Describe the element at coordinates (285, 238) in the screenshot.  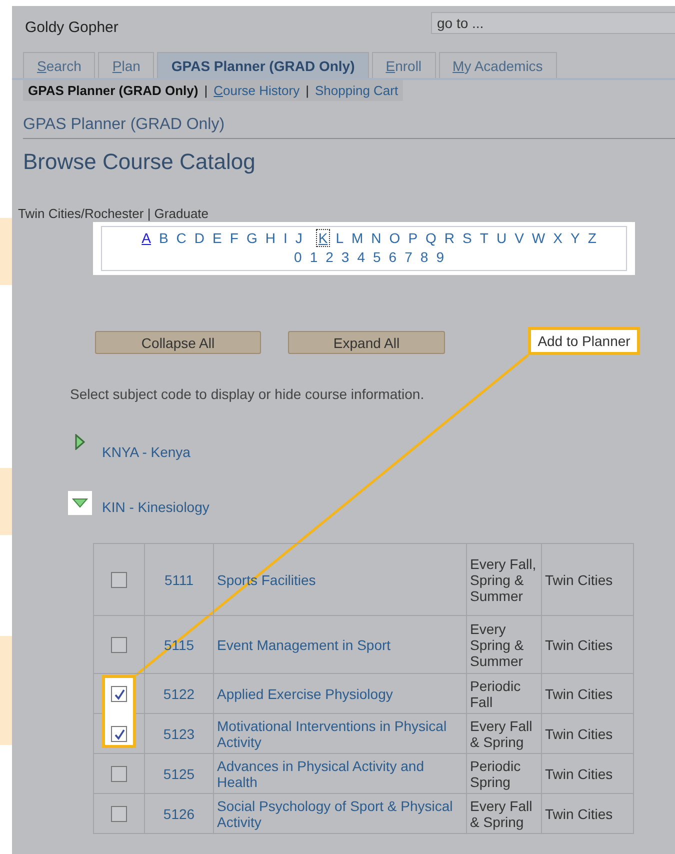
I see `letter-link: I` at that location.